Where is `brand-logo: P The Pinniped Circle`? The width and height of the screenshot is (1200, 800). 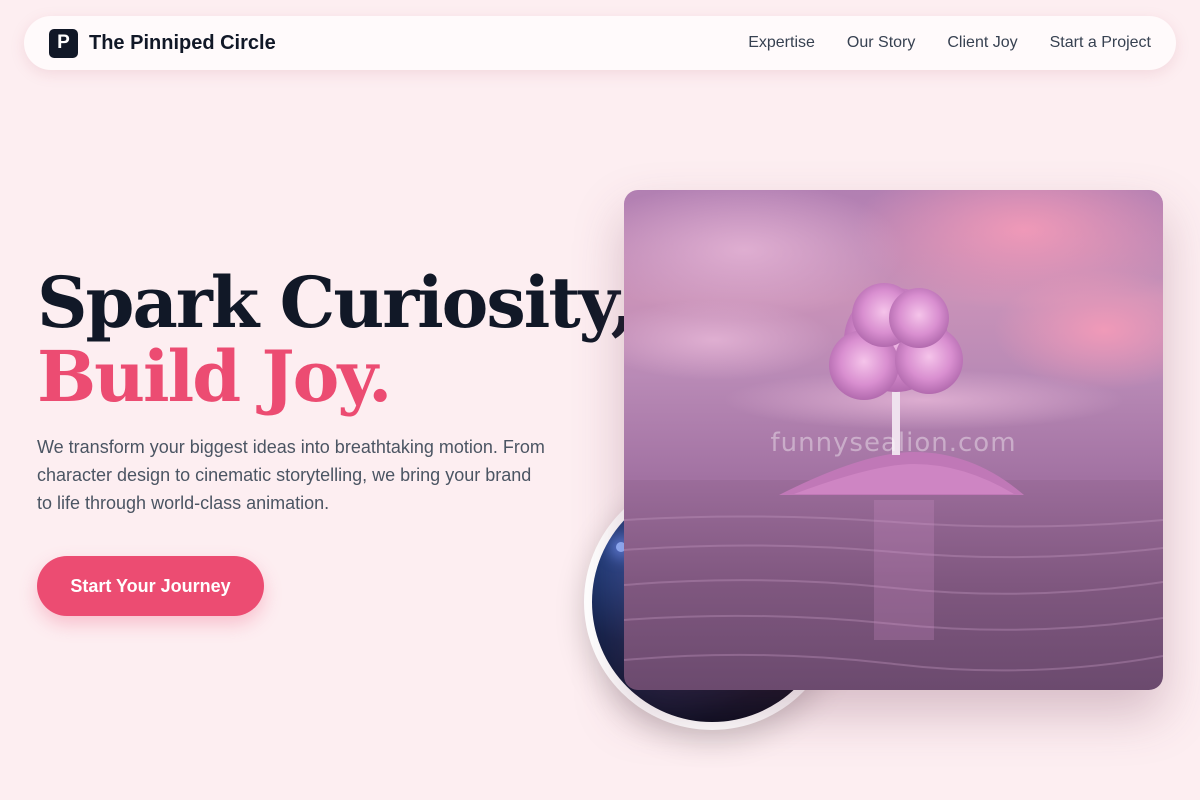
brand-logo: P The Pinniped Circle is located at coordinates (162, 43).